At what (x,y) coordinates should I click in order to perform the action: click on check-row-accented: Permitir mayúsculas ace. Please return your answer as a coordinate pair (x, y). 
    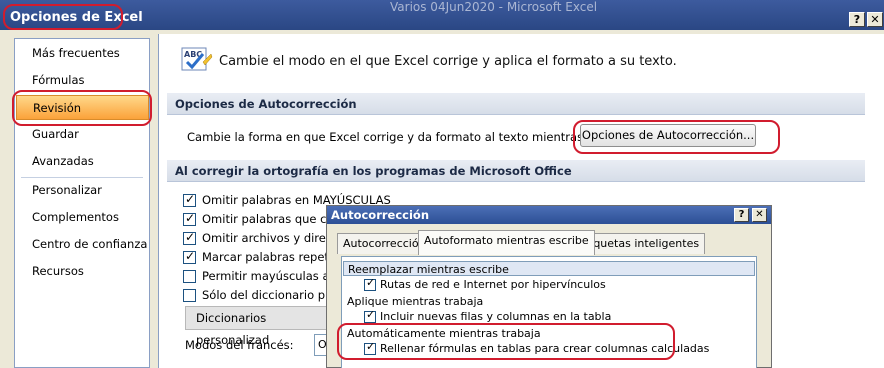
    Looking at the image, I should click on (263, 278).